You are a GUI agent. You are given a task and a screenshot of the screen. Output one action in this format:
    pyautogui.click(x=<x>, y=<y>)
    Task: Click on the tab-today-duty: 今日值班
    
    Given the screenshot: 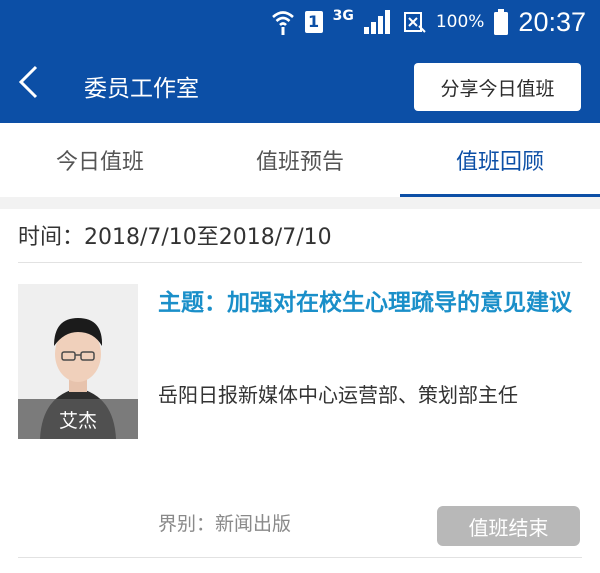 What is the action you would take?
    pyautogui.click(x=100, y=160)
    